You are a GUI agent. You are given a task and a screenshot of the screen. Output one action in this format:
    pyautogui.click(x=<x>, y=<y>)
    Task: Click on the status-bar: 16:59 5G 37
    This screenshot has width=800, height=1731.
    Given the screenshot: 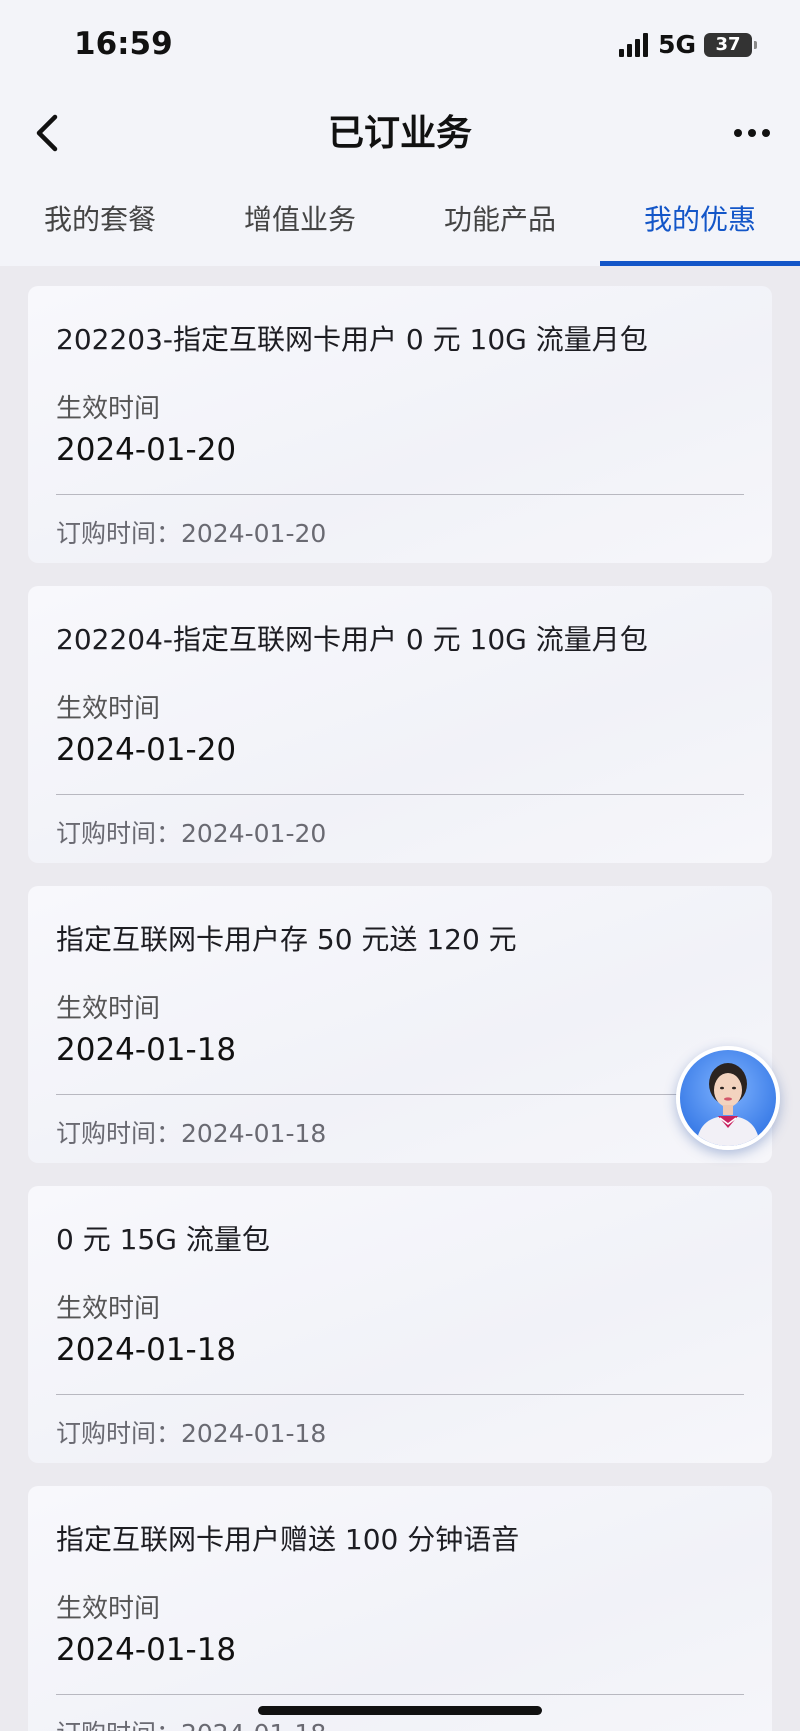 What is the action you would take?
    pyautogui.click(x=400, y=45)
    